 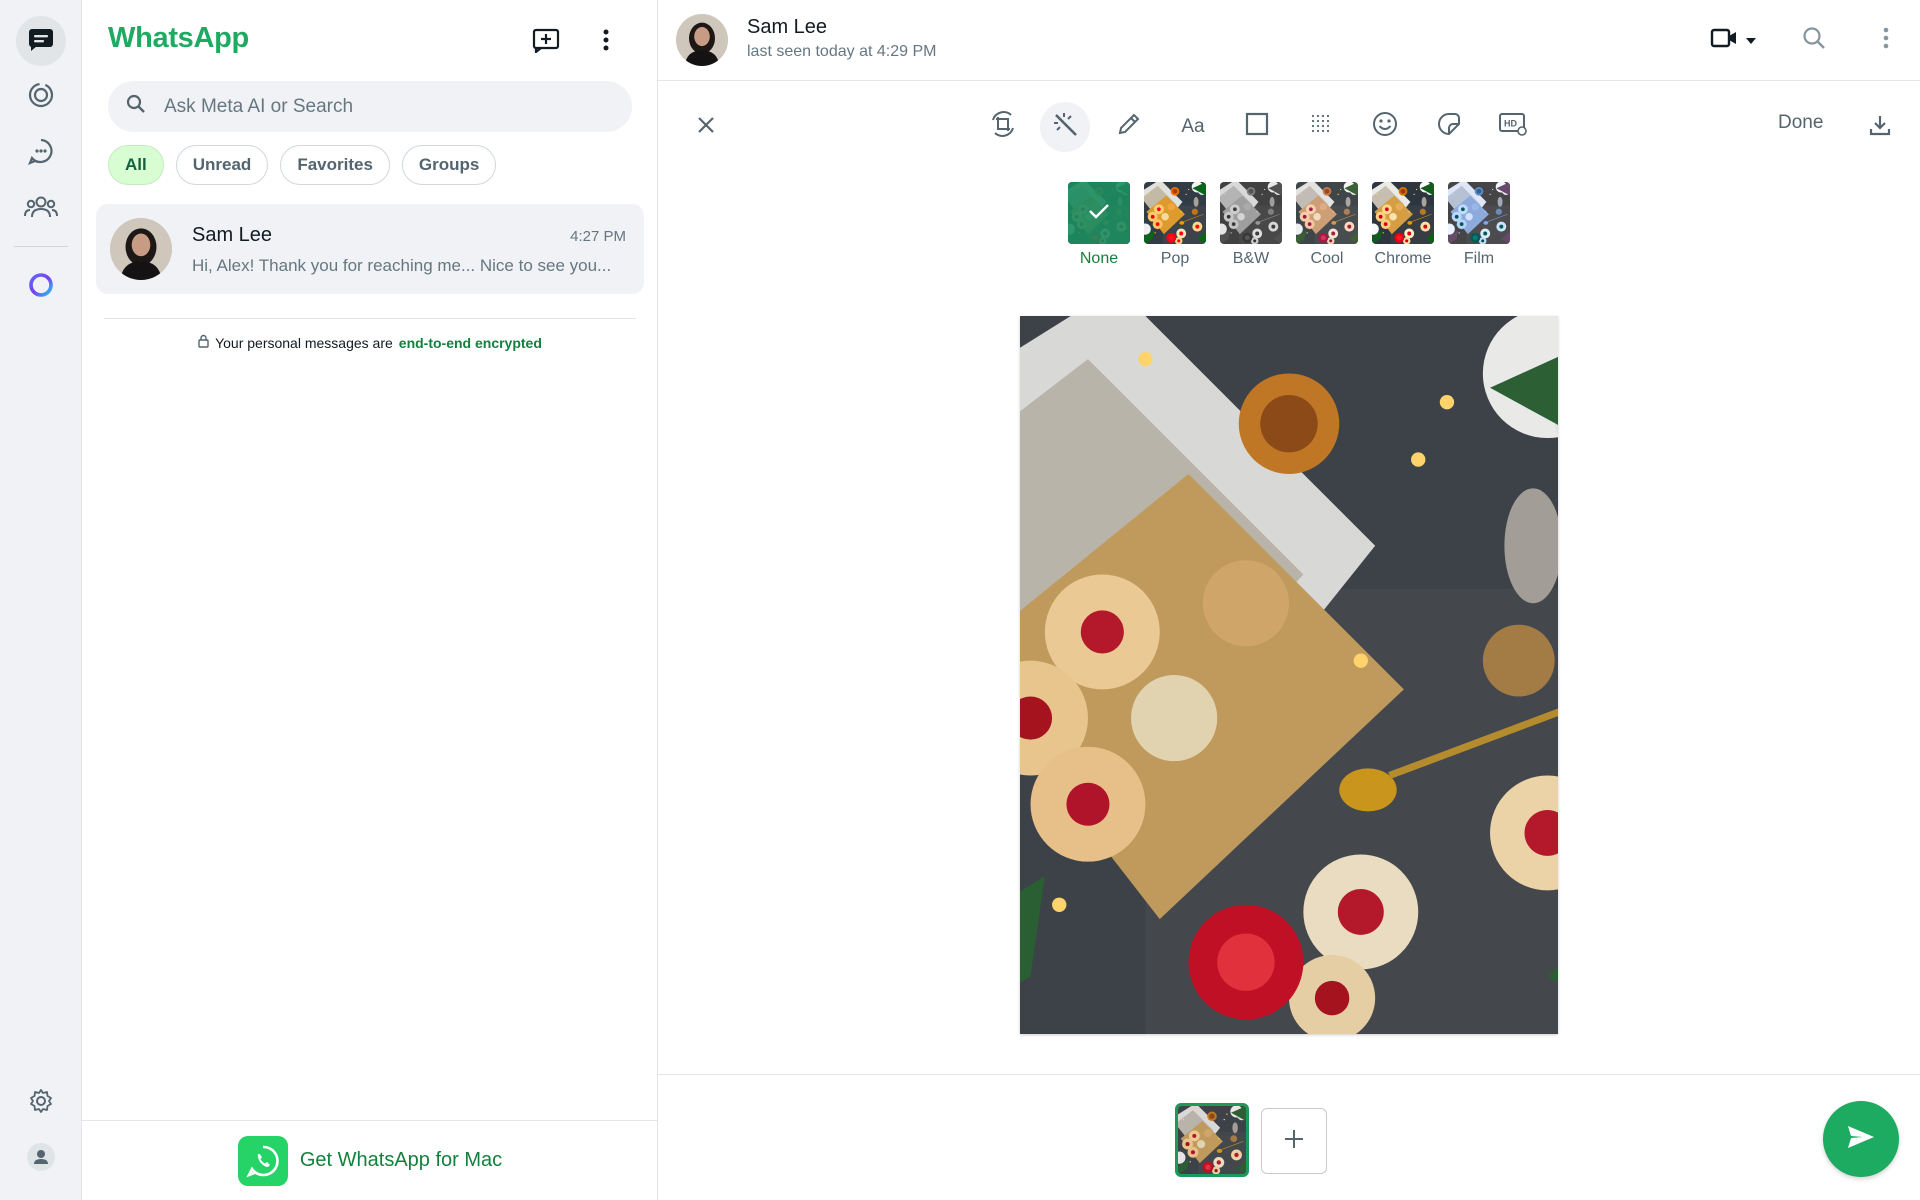 I want to click on close-icon, so click(x=706, y=127).